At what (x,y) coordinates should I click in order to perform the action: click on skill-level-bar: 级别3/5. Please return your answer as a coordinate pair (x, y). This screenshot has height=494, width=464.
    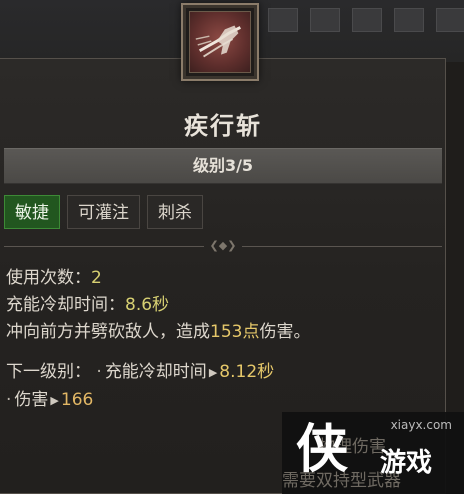
    Looking at the image, I should click on (223, 166).